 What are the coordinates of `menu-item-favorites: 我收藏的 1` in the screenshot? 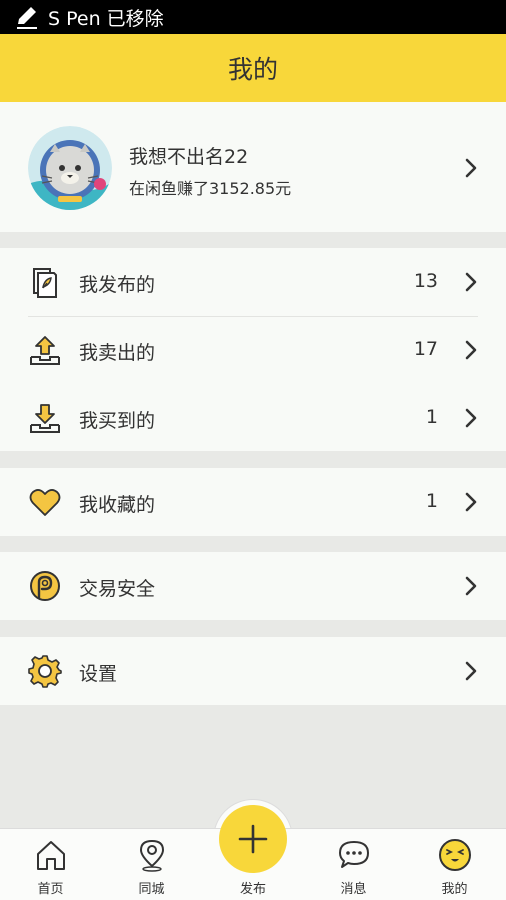 It's located at (253, 502).